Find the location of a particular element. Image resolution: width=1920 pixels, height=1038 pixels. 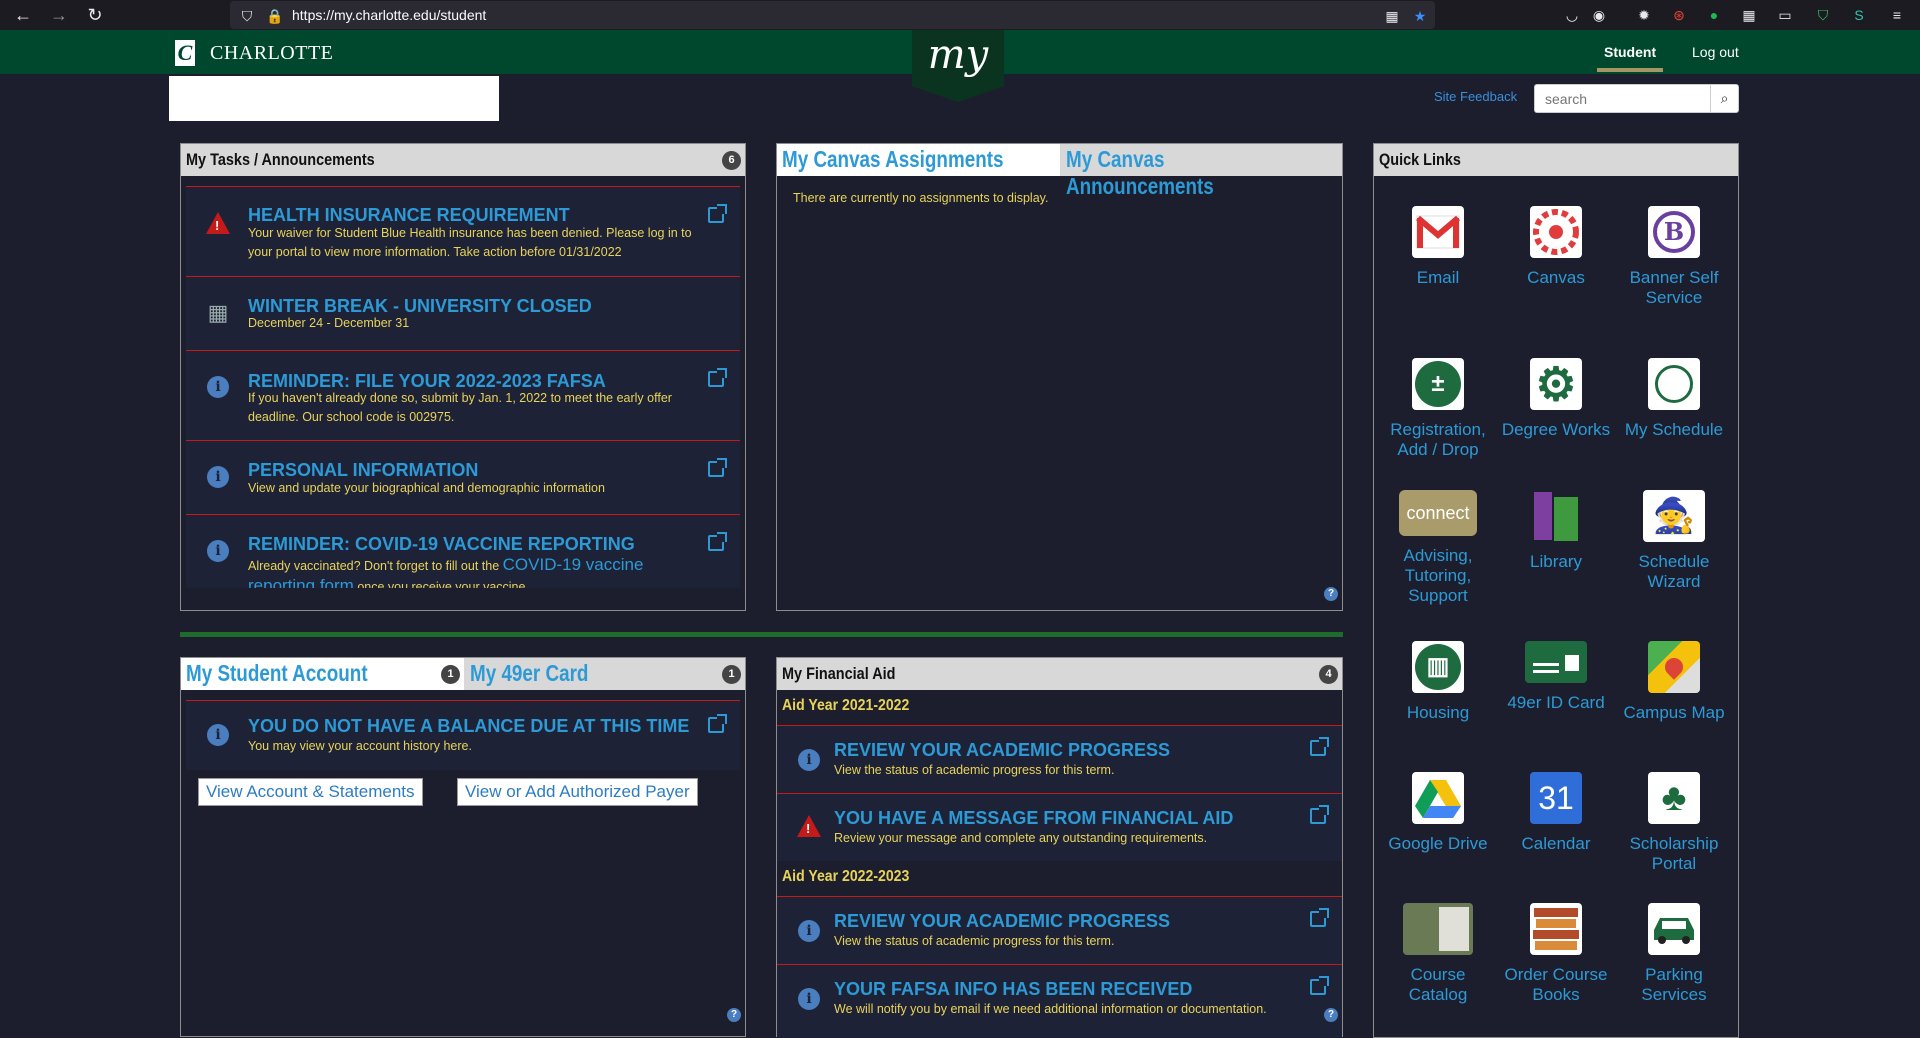

warning-icon: ! is located at coordinates (809, 826).